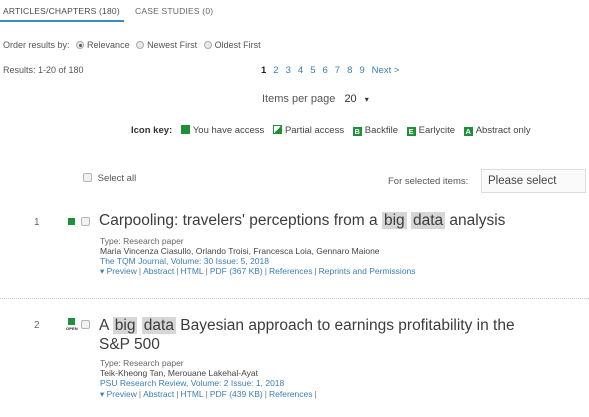 The image size is (589, 417). What do you see at coordinates (381, 130) in the screenshot?
I see `icon-key-backfile-label: Backfile` at bounding box center [381, 130].